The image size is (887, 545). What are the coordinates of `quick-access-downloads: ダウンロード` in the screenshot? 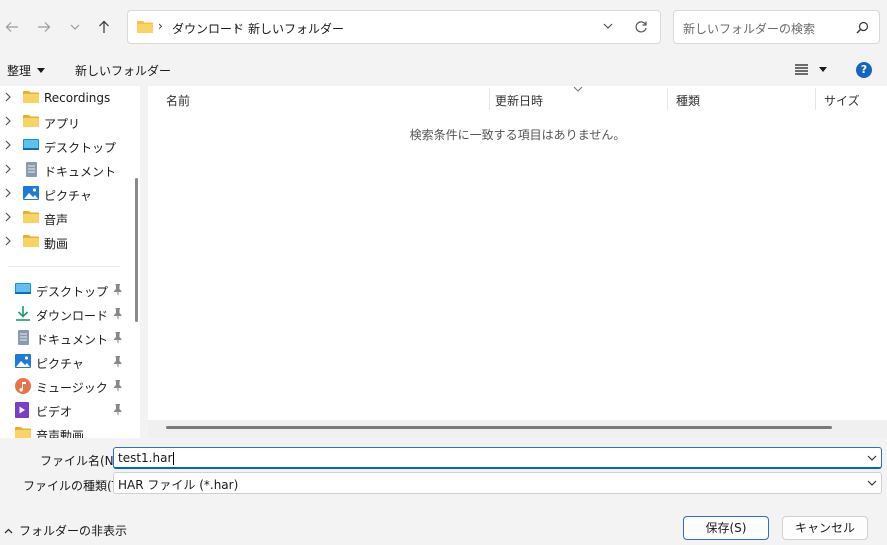 It's located at (65, 314).